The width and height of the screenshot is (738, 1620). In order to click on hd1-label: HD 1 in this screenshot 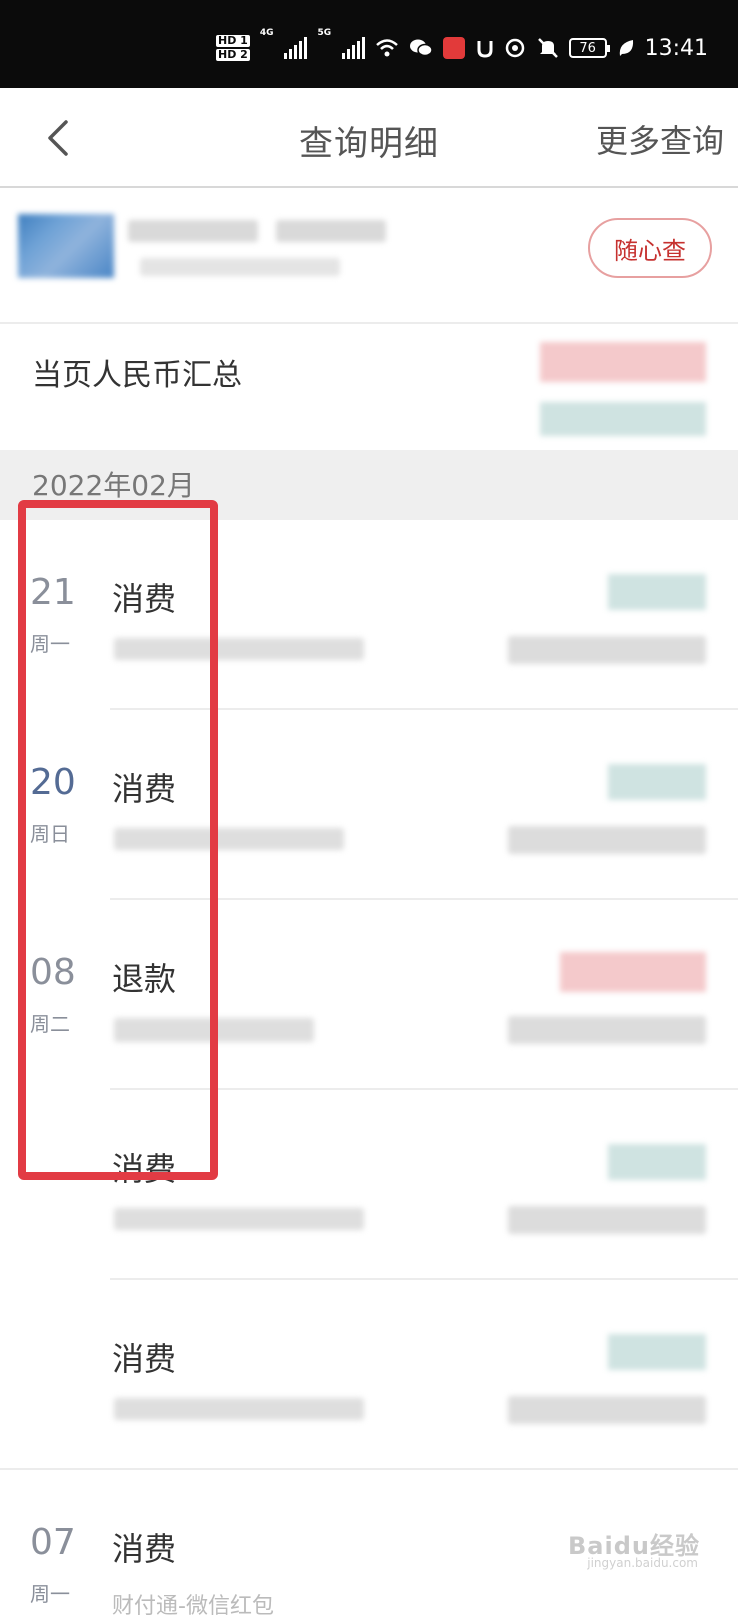, I will do `click(233, 40)`.